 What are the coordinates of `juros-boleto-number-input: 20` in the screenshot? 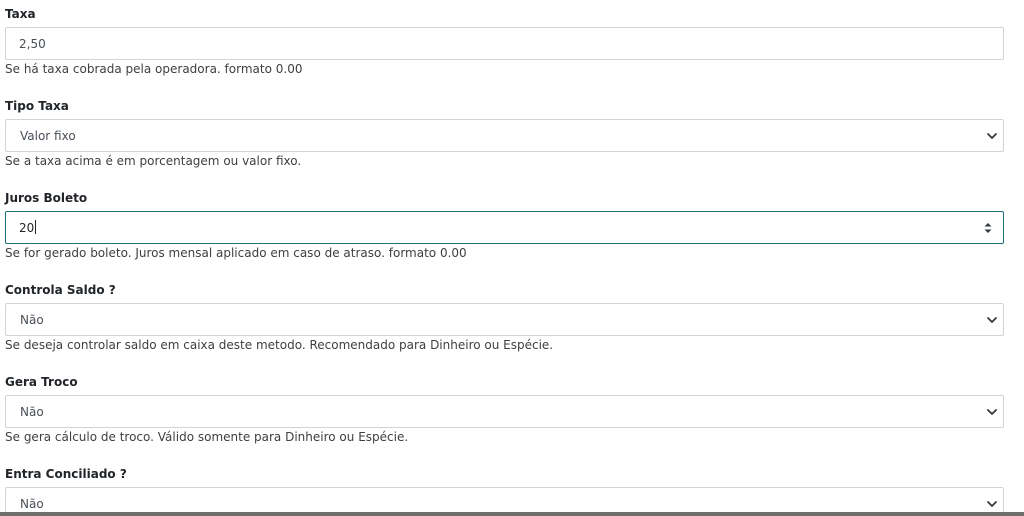 It's located at (504, 227).